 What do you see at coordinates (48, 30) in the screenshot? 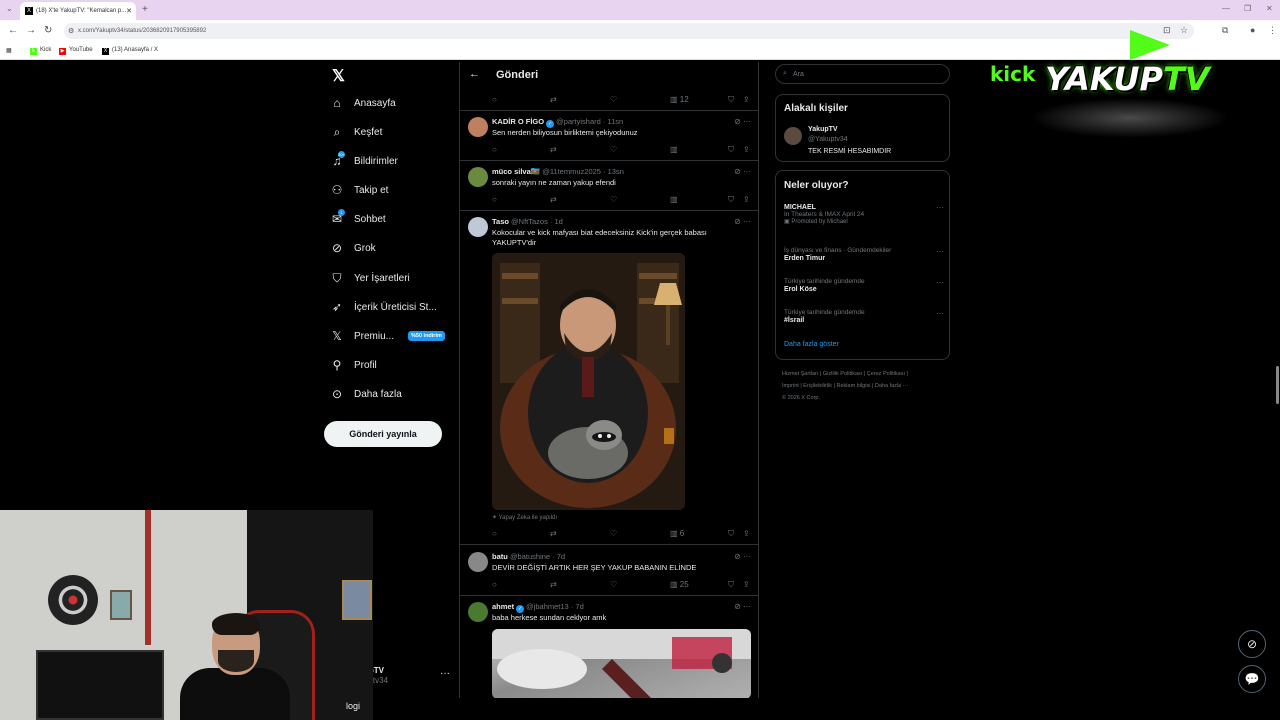
I see `reload-icon: ↻` at bounding box center [48, 30].